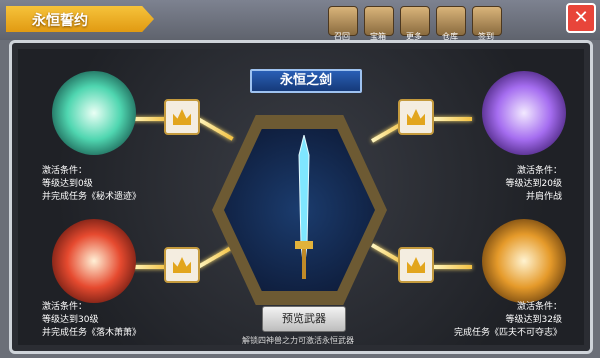 The height and width of the screenshot is (358, 600). What do you see at coordinates (94, 113) in the screenshot?
I see `orb-green` at bounding box center [94, 113].